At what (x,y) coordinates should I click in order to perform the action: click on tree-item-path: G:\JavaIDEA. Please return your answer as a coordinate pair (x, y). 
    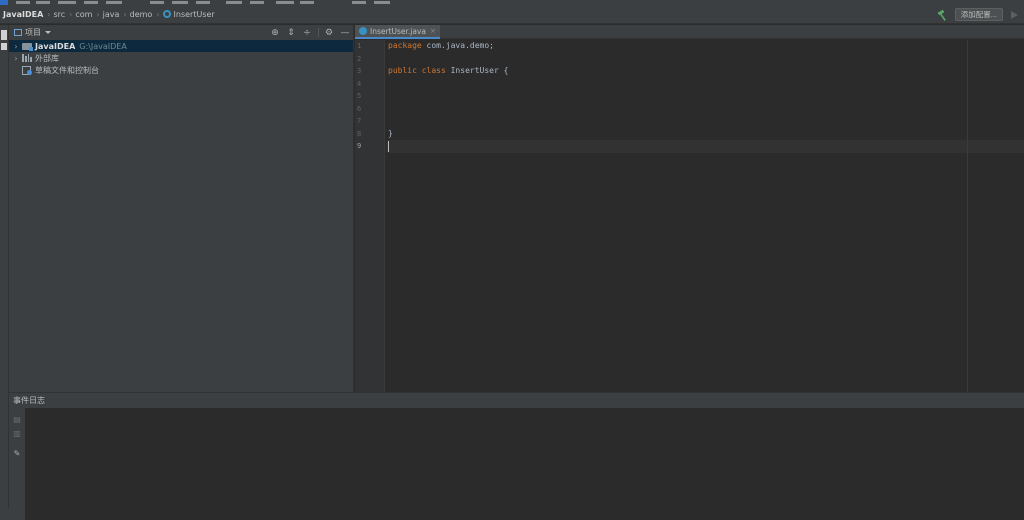
    Looking at the image, I should click on (103, 46).